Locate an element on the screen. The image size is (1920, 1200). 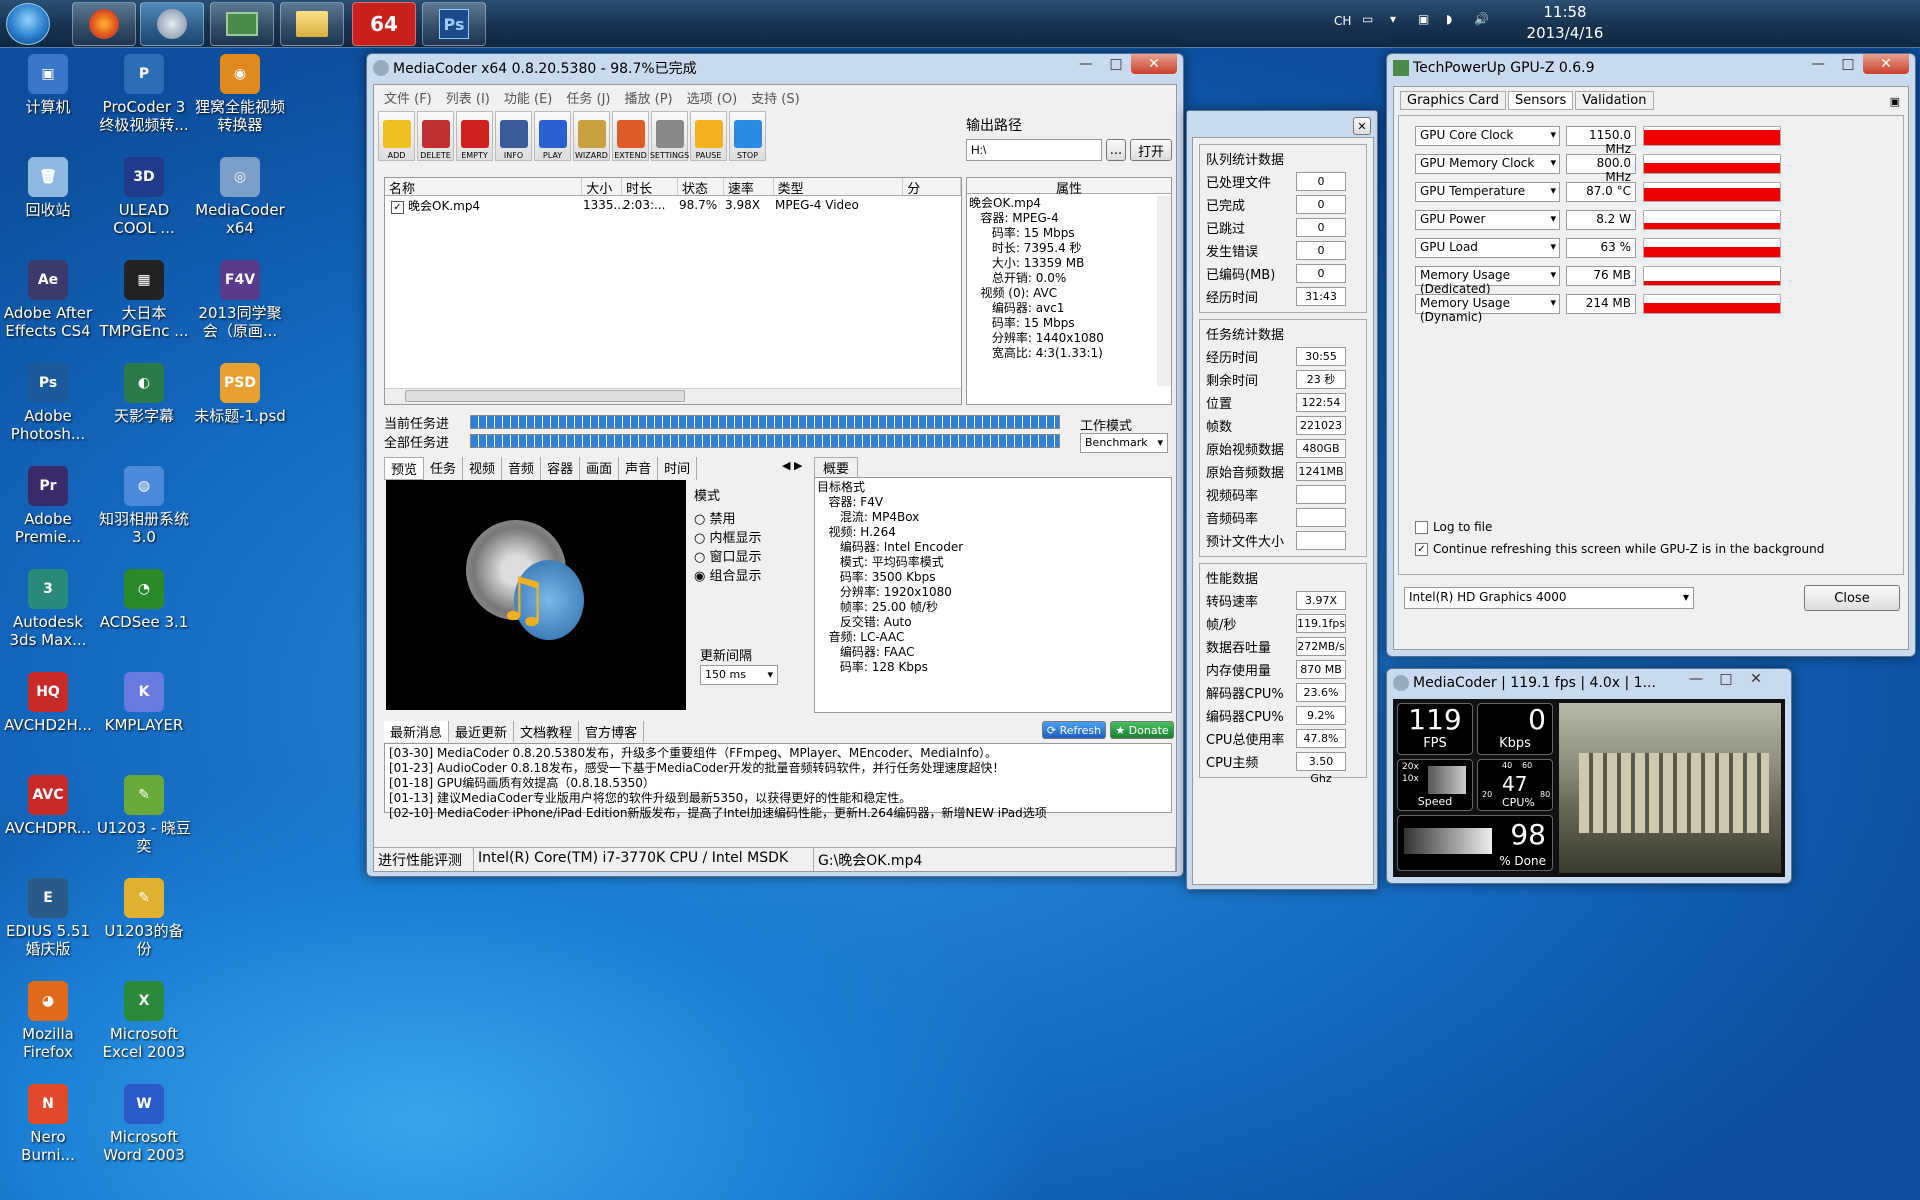
tab-0: 预览 is located at coordinates (404, 468).